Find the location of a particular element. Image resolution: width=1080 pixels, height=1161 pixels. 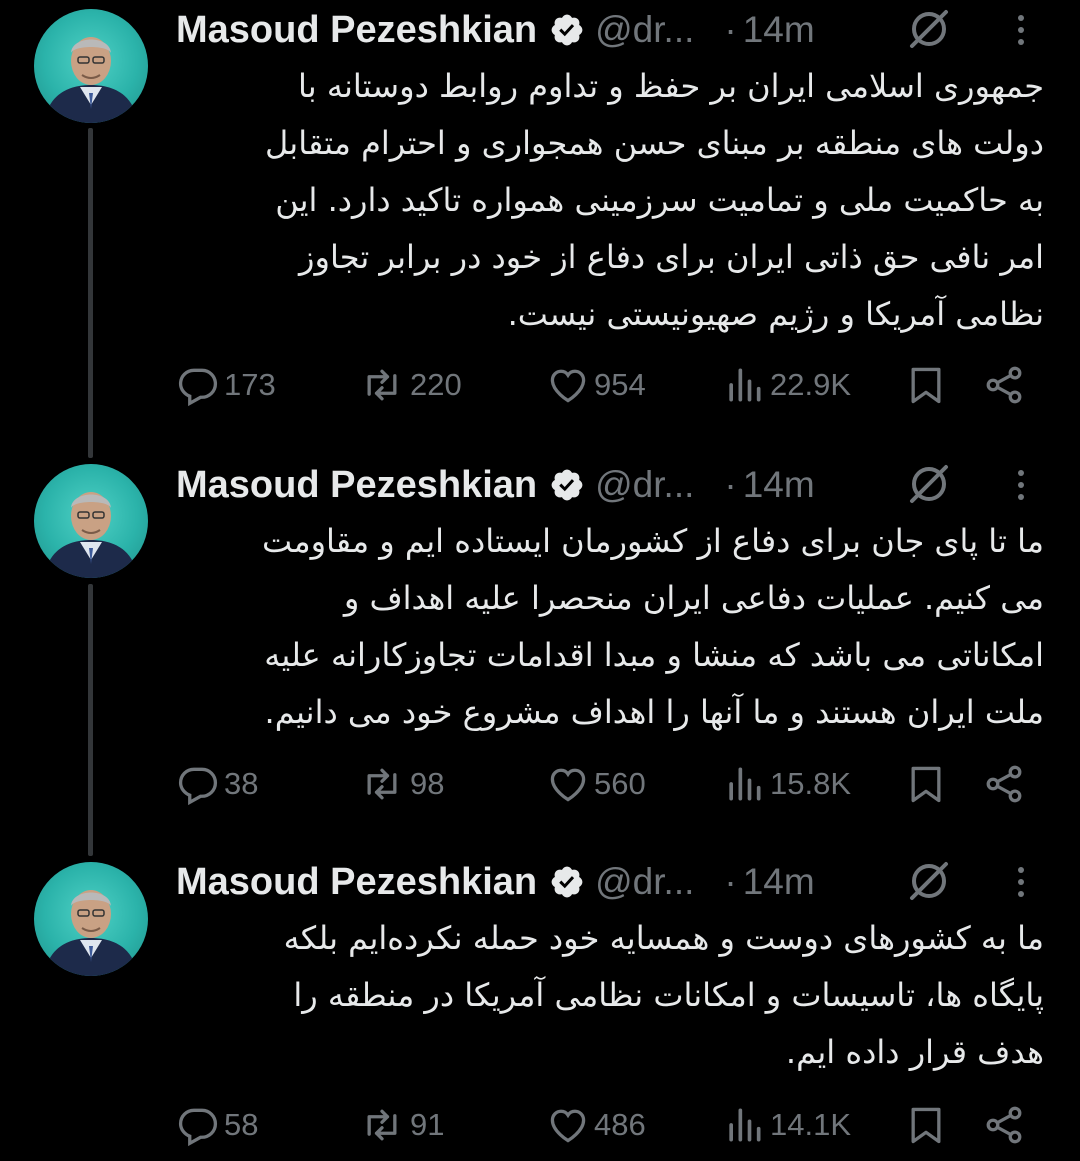

views-count: 15.8K is located at coordinates (811, 783).